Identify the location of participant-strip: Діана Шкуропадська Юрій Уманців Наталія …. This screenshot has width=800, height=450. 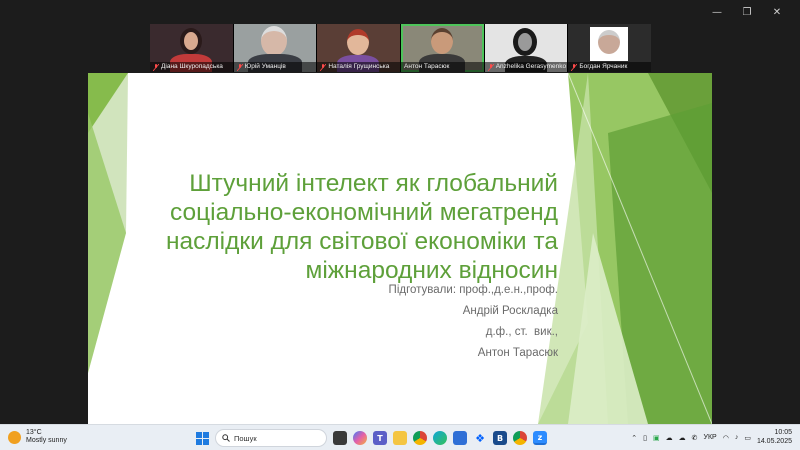
(401, 48).